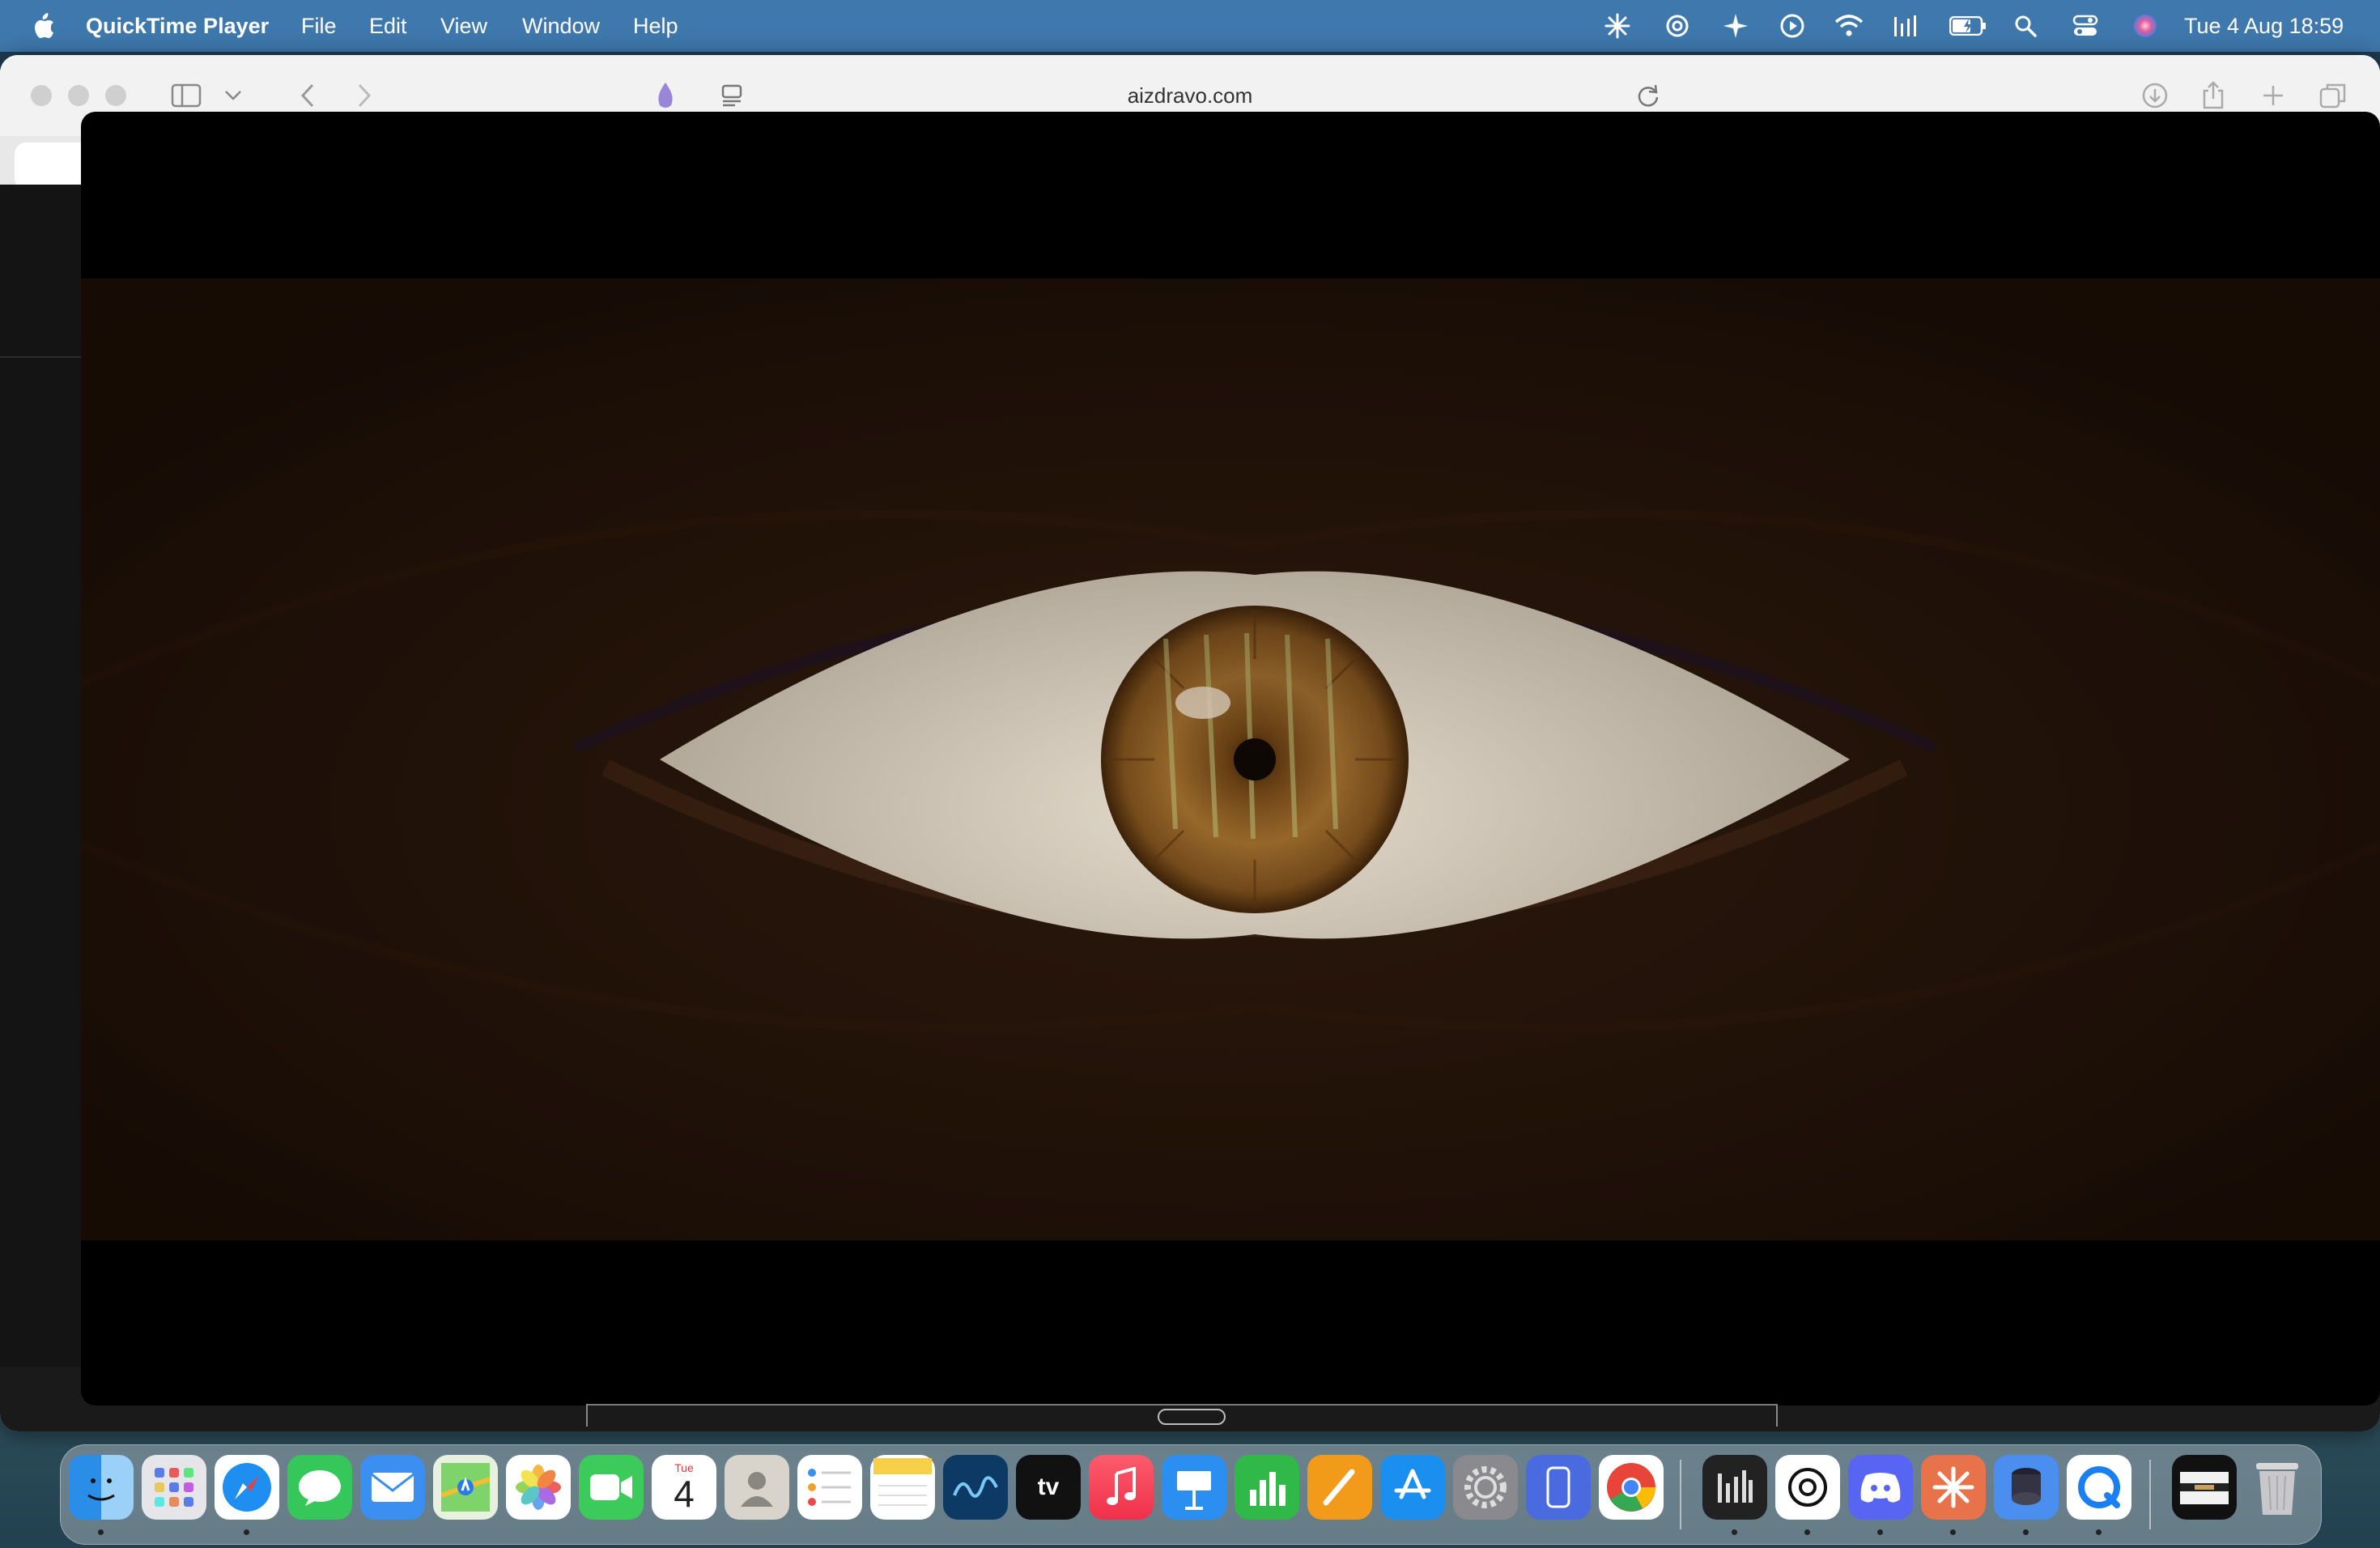  I want to click on zoom-button, so click(116, 96).